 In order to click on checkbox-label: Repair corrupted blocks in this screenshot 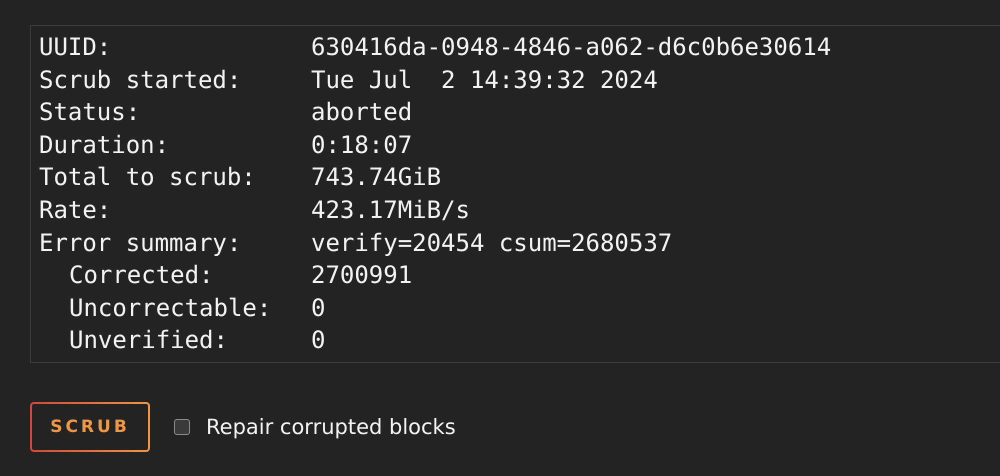, I will do `click(331, 426)`.